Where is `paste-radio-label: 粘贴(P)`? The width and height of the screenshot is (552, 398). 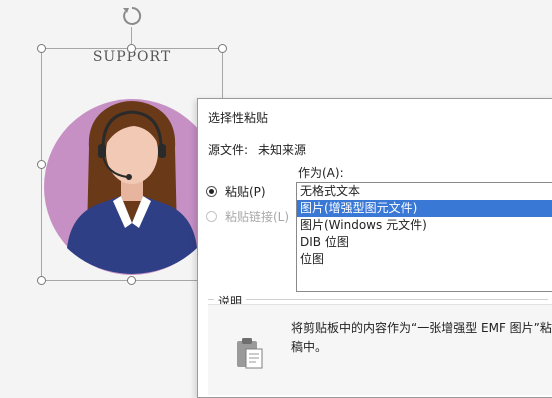 paste-radio-label: 粘贴(P) is located at coordinates (245, 192).